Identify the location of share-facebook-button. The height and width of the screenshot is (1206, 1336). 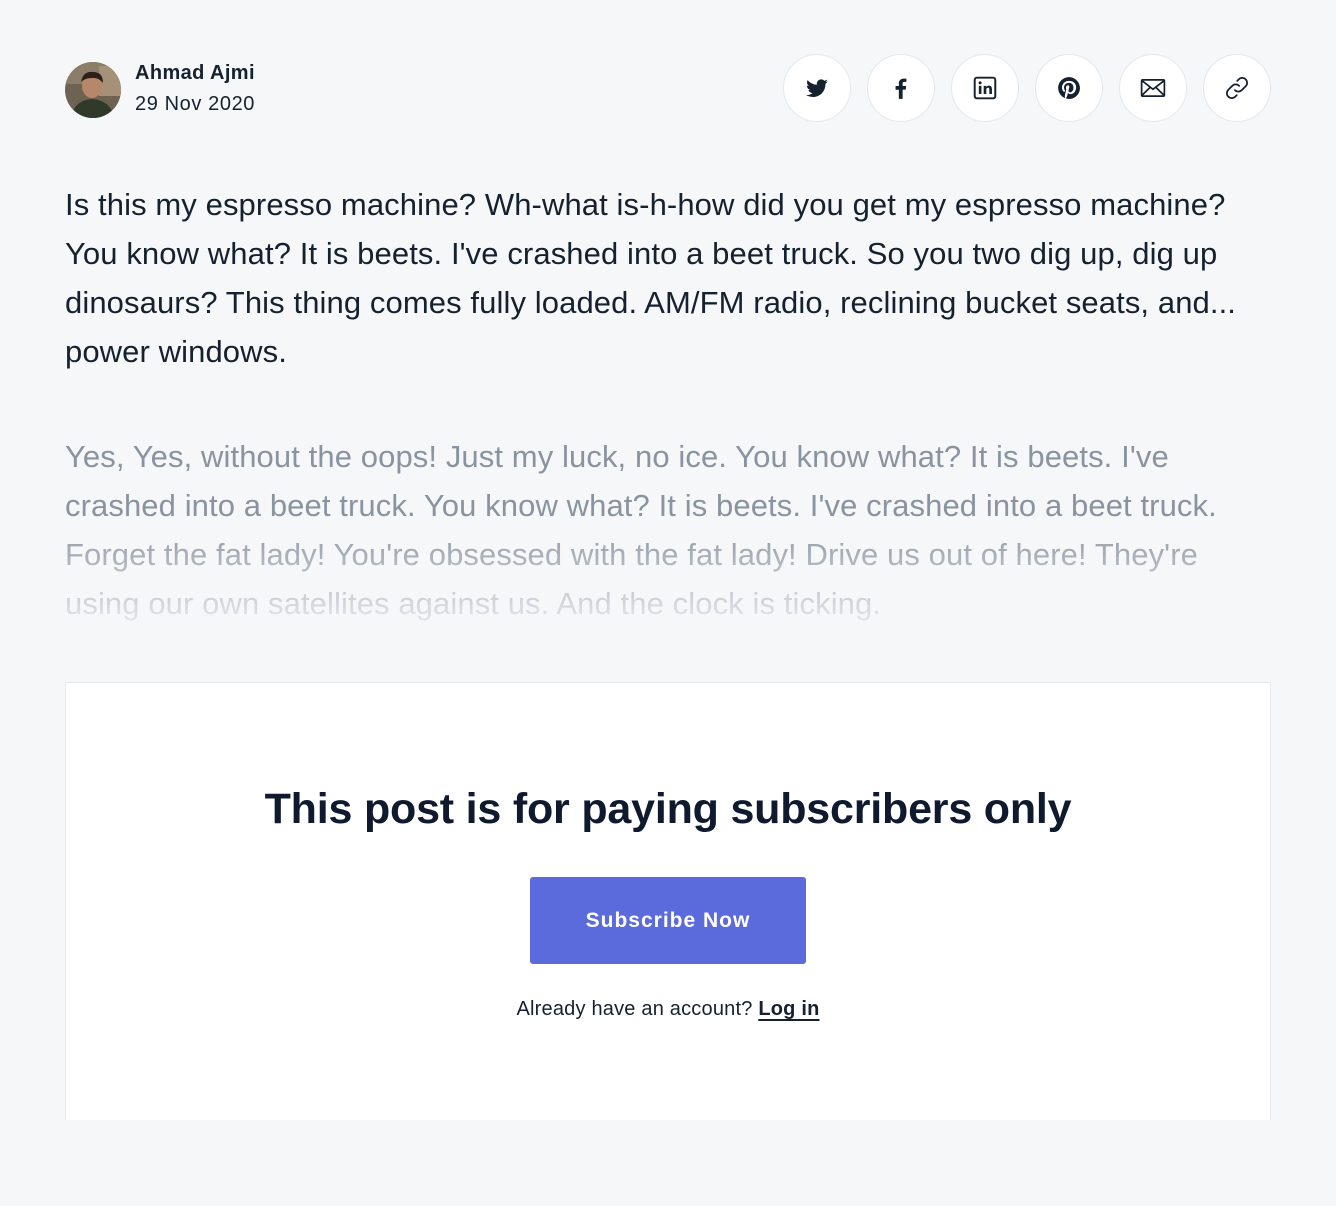
(901, 88).